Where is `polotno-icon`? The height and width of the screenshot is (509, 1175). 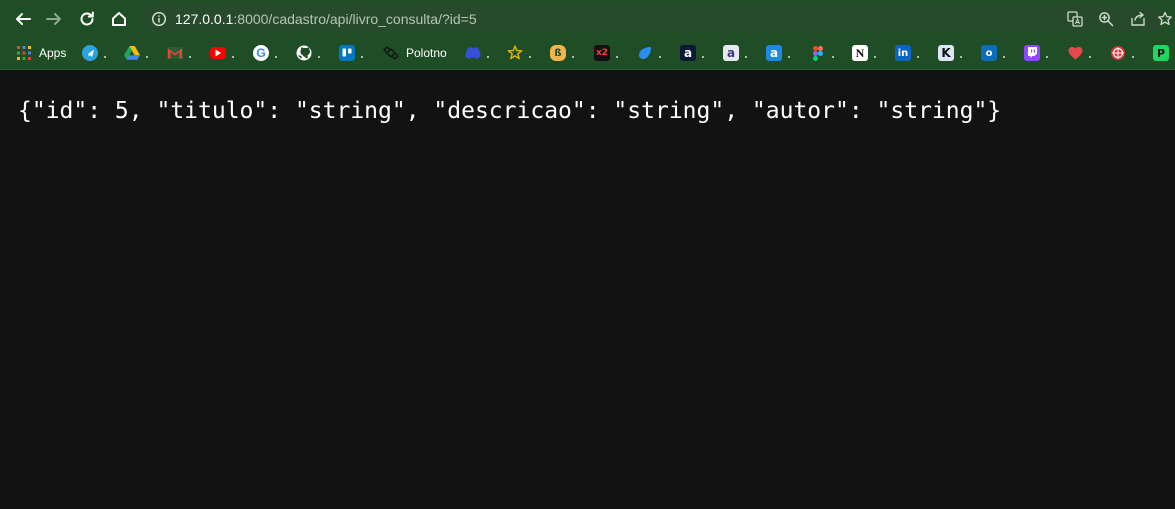 polotno-icon is located at coordinates (391, 53).